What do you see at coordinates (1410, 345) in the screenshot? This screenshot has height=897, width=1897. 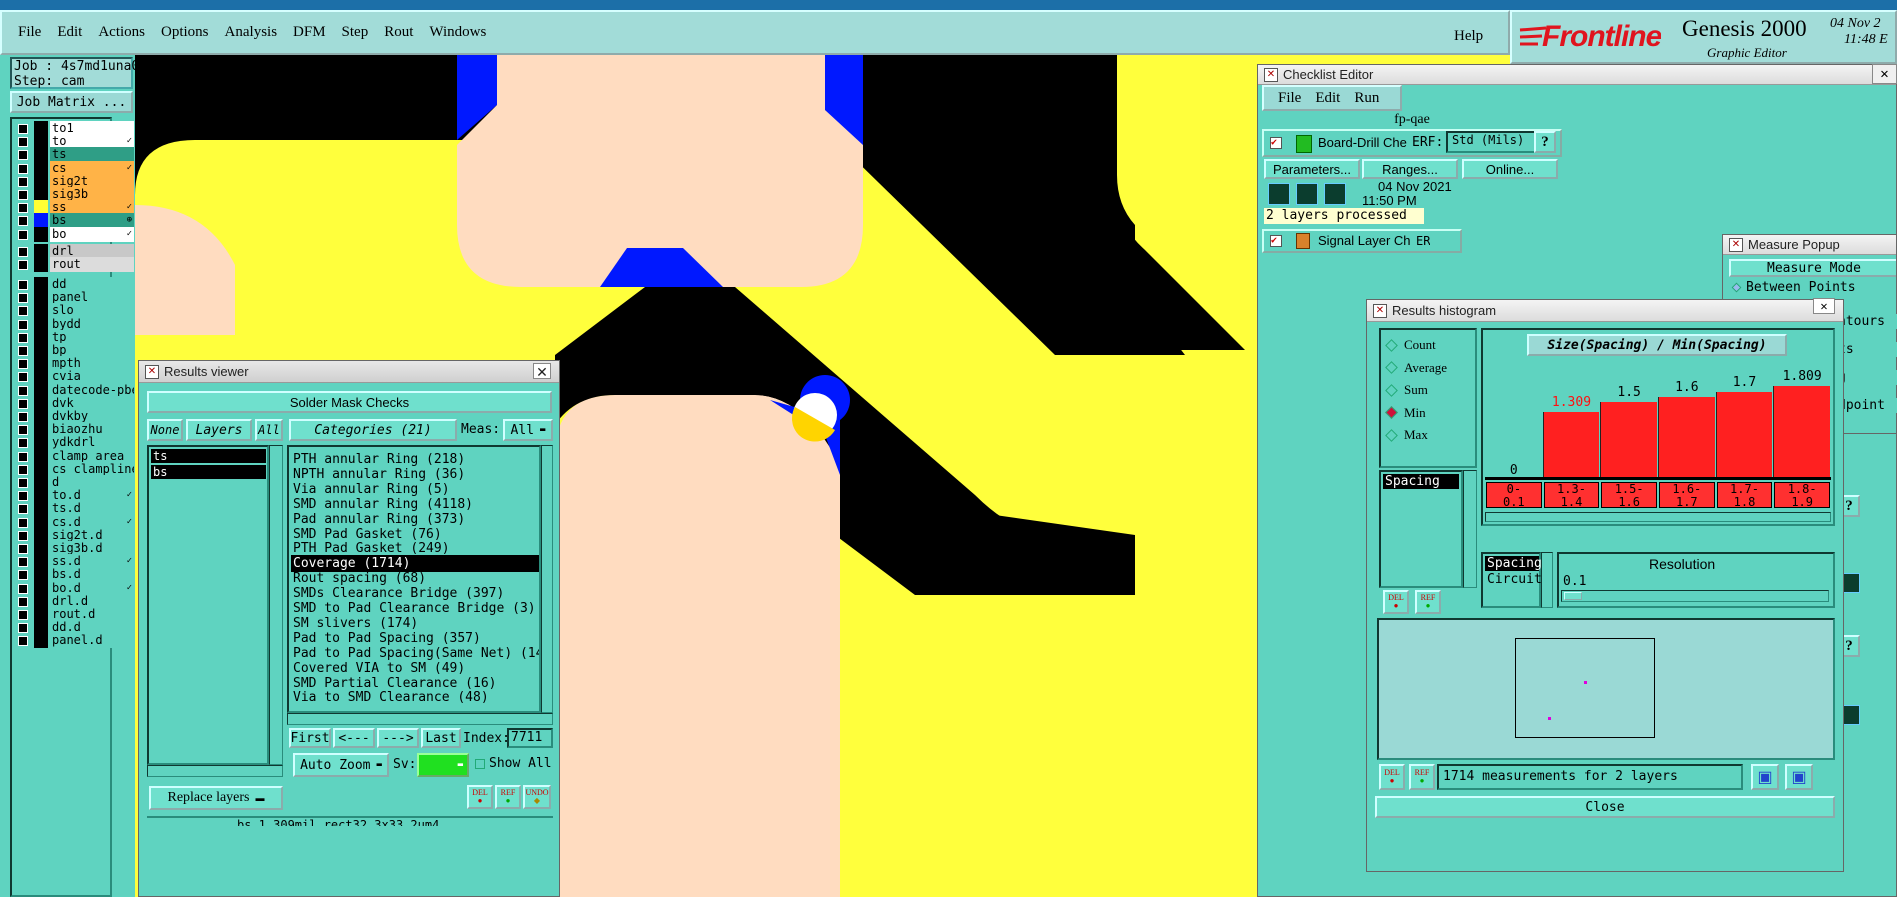 I see `option-count: Count` at bounding box center [1410, 345].